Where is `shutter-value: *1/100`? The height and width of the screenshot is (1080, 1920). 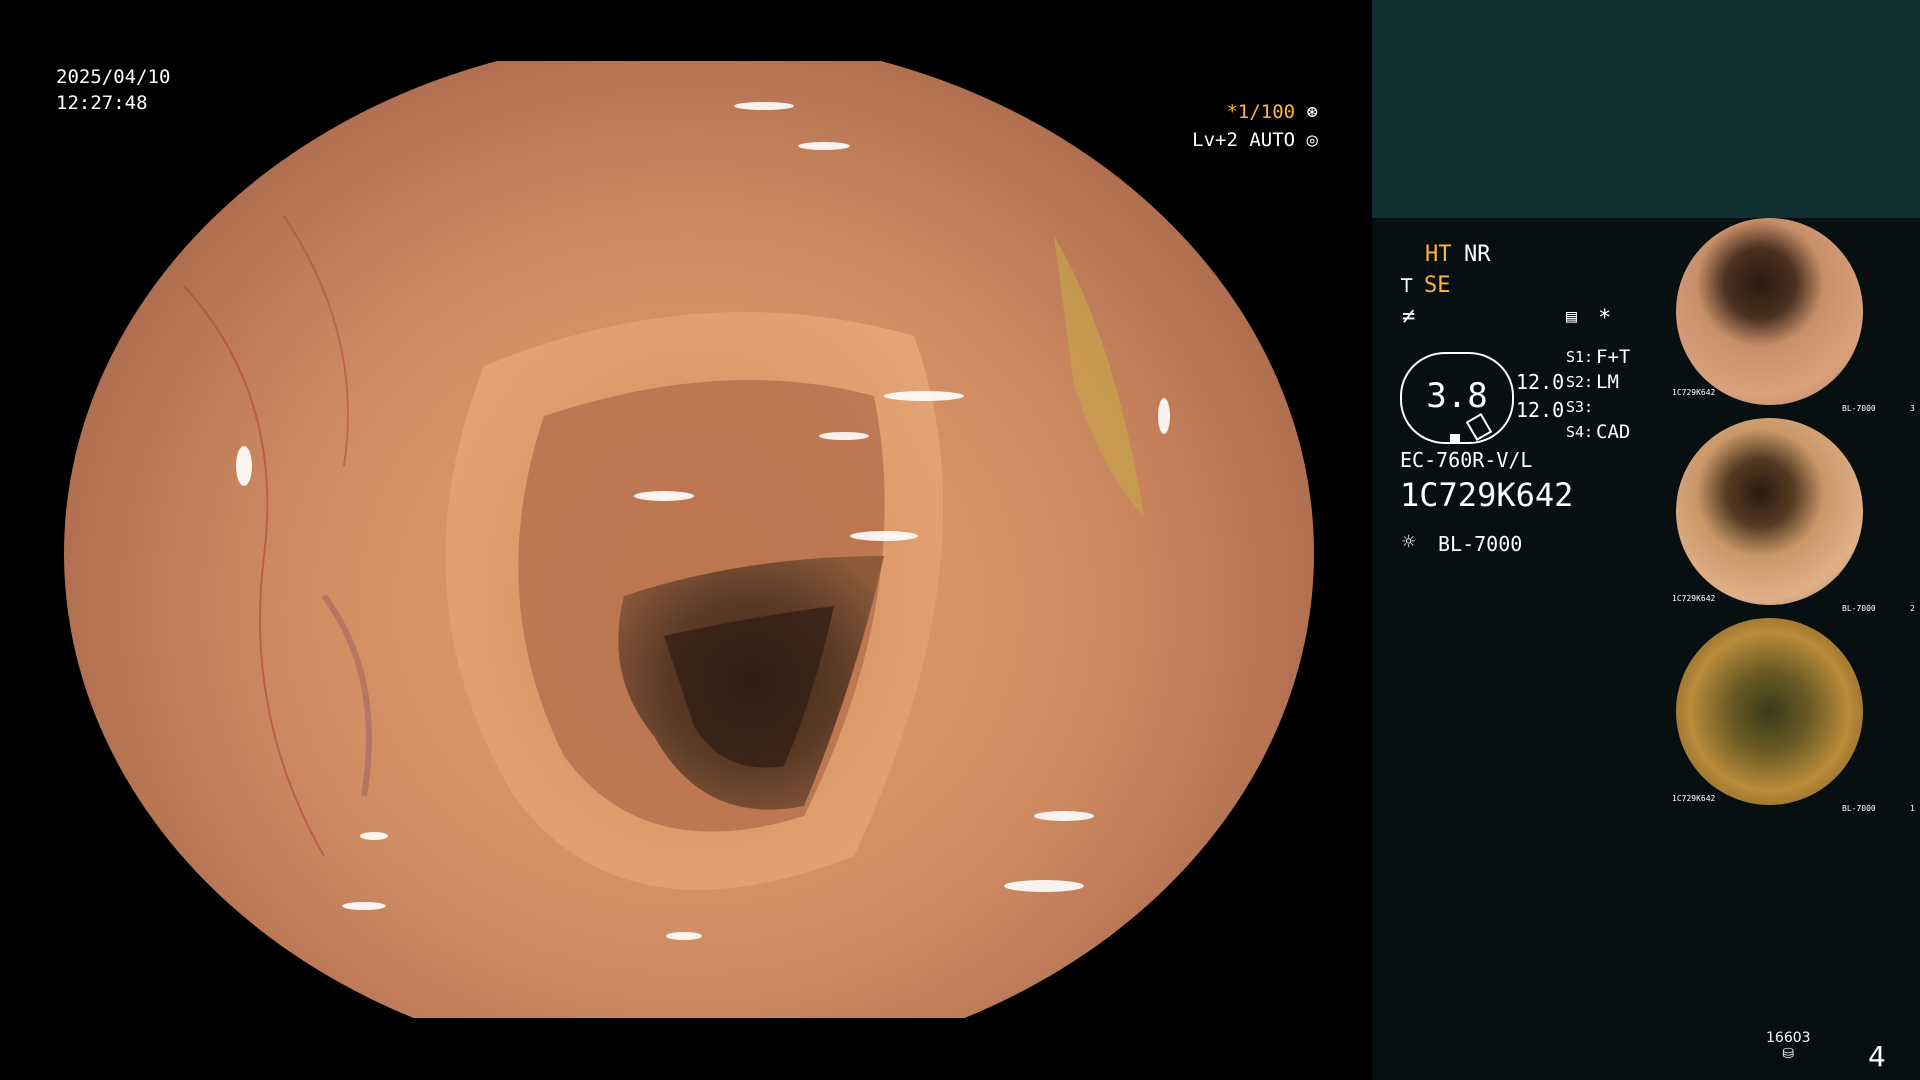
shutter-value: *1/100 is located at coordinates (1261, 112).